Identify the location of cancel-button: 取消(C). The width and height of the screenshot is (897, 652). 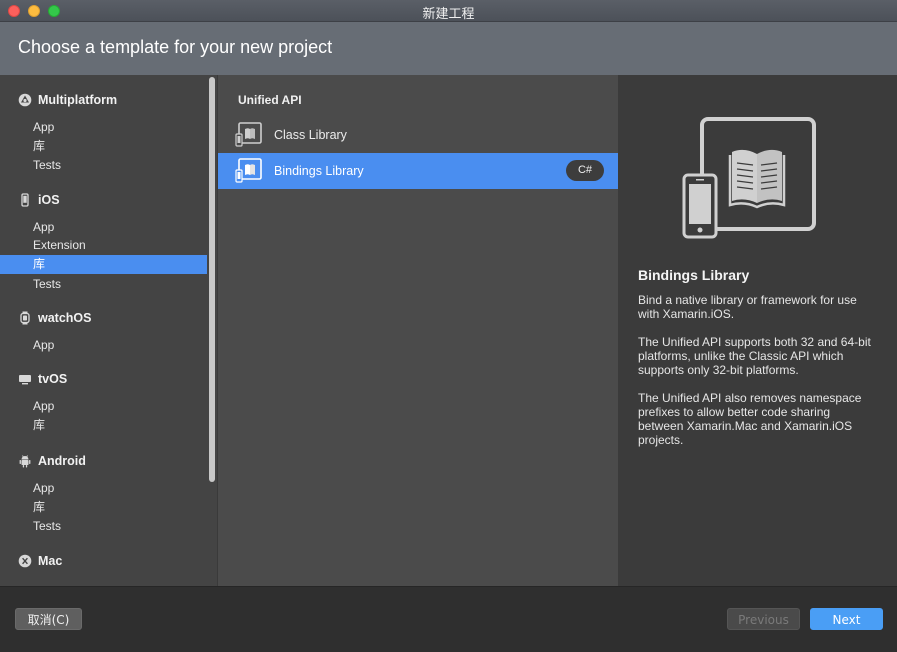
(48, 619).